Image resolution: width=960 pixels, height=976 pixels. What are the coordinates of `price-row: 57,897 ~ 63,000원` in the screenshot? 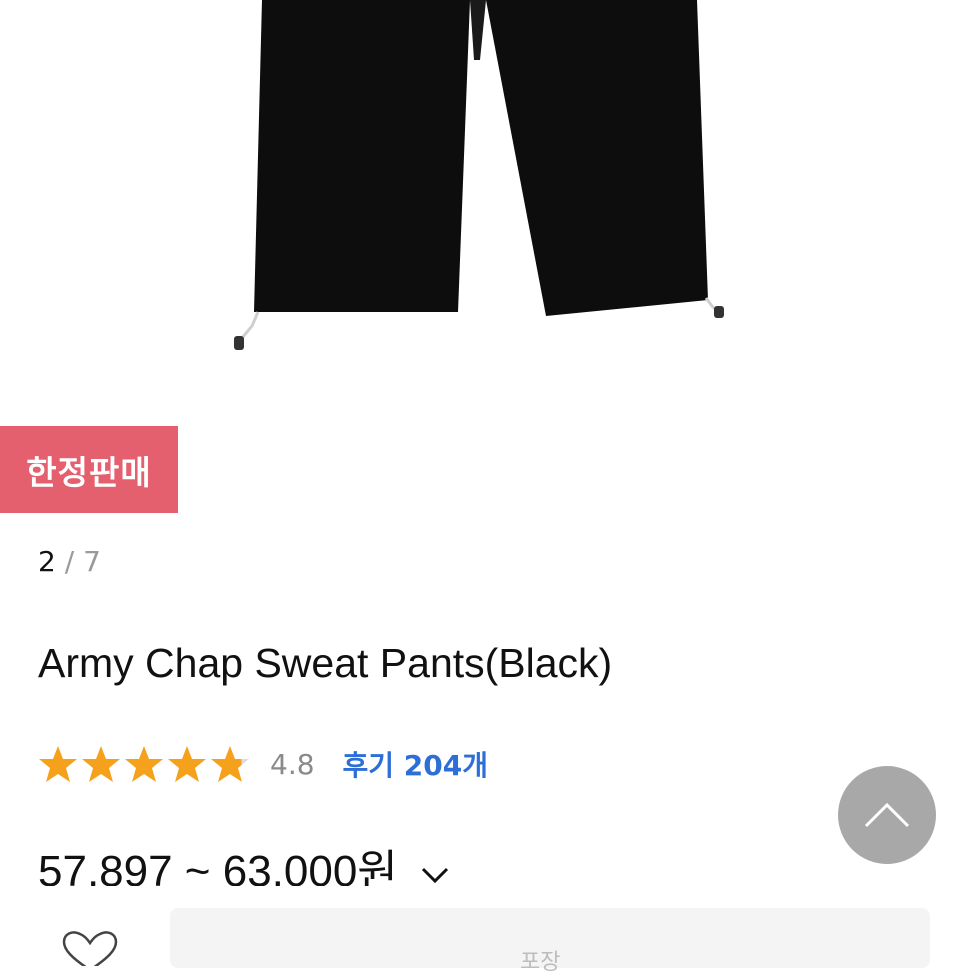 It's located at (244, 866).